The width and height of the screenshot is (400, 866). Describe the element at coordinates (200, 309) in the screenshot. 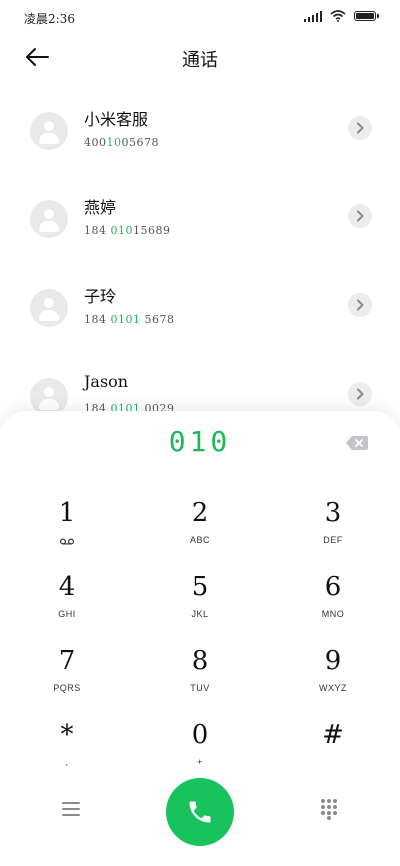

I see `contact-row: 子玲 184 0101 5678` at that location.